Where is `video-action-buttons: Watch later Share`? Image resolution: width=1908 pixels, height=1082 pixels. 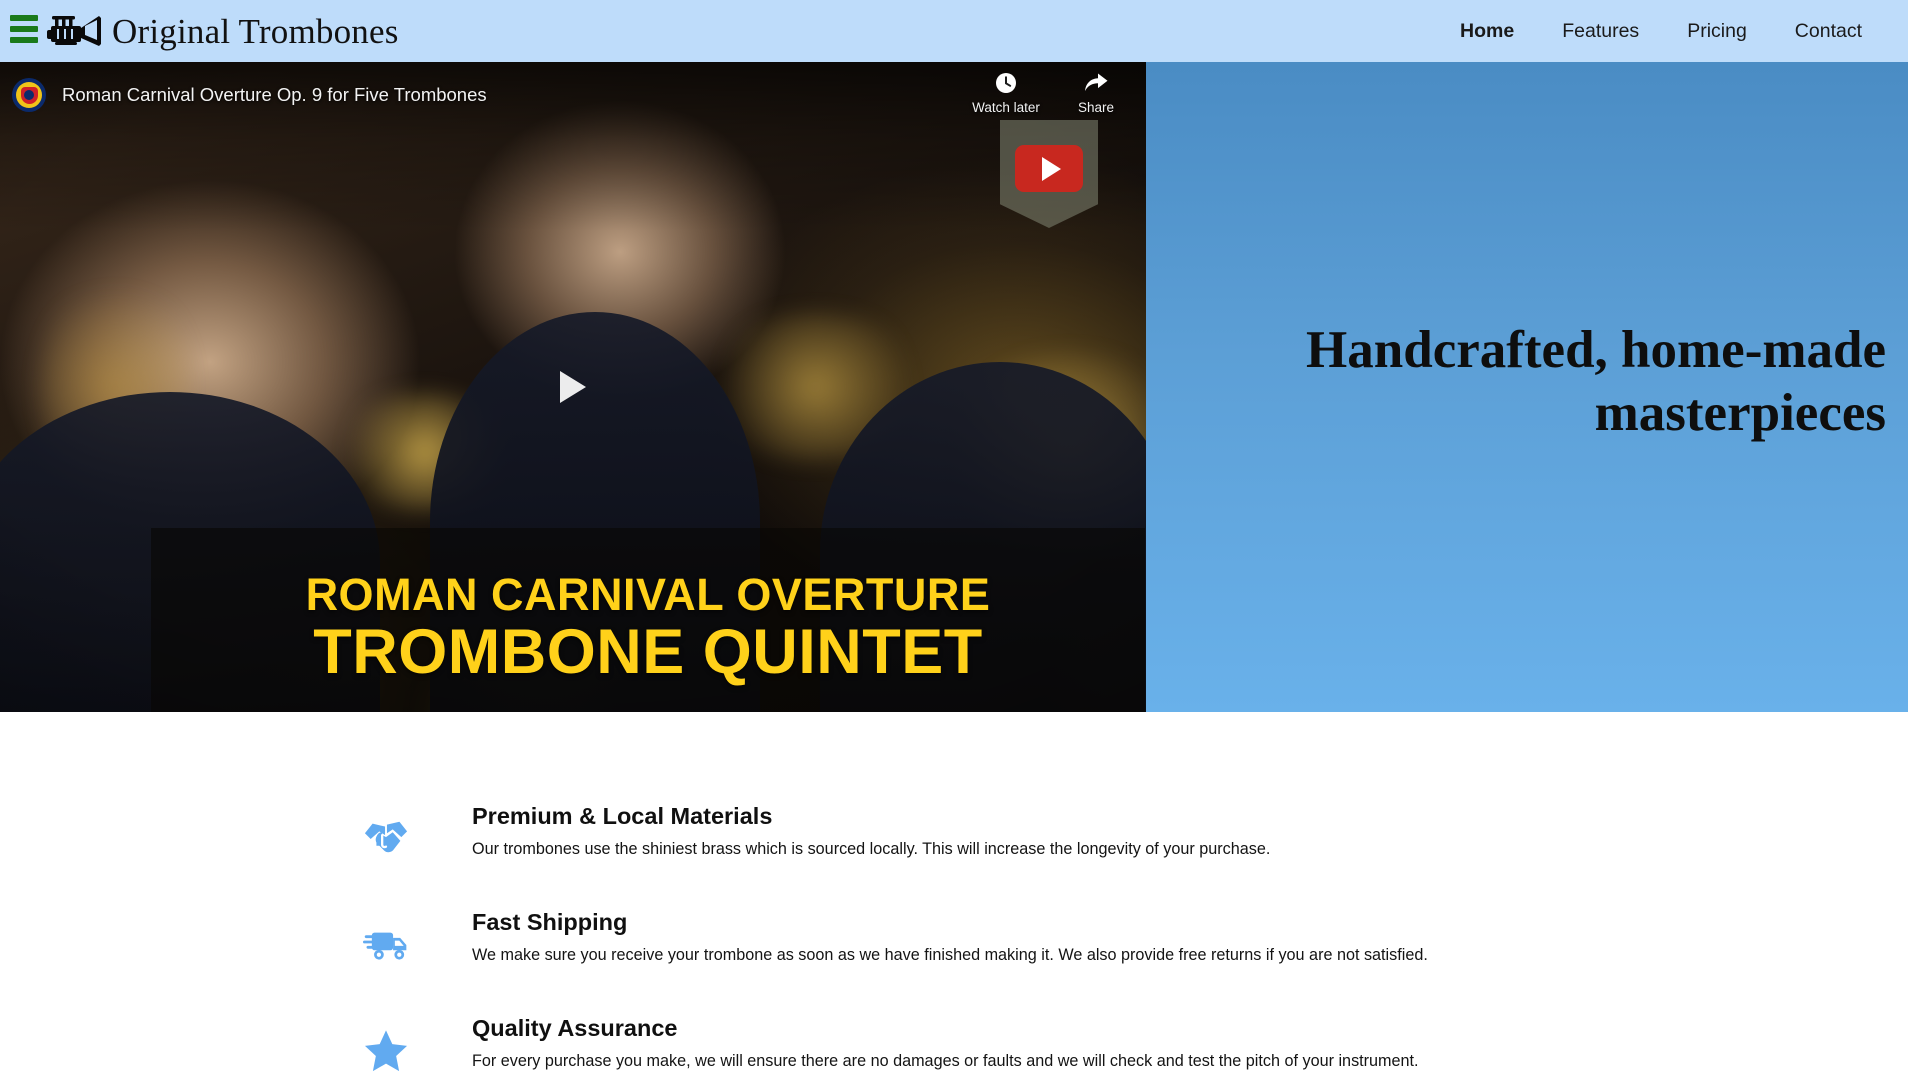
video-action-buttons: Watch later Share is located at coordinates (1049, 92).